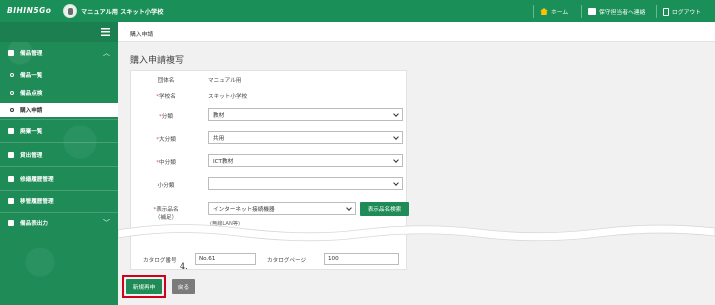 The height and width of the screenshot is (305, 715). Describe the element at coordinates (70, 11) in the screenshot. I see `school-emblem-icon` at that location.